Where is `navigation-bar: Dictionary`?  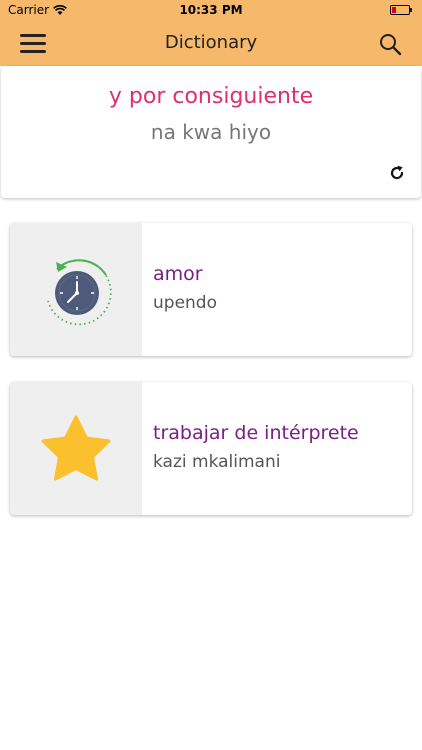 navigation-bar: Dictionary is located at coordinates (211, 44).